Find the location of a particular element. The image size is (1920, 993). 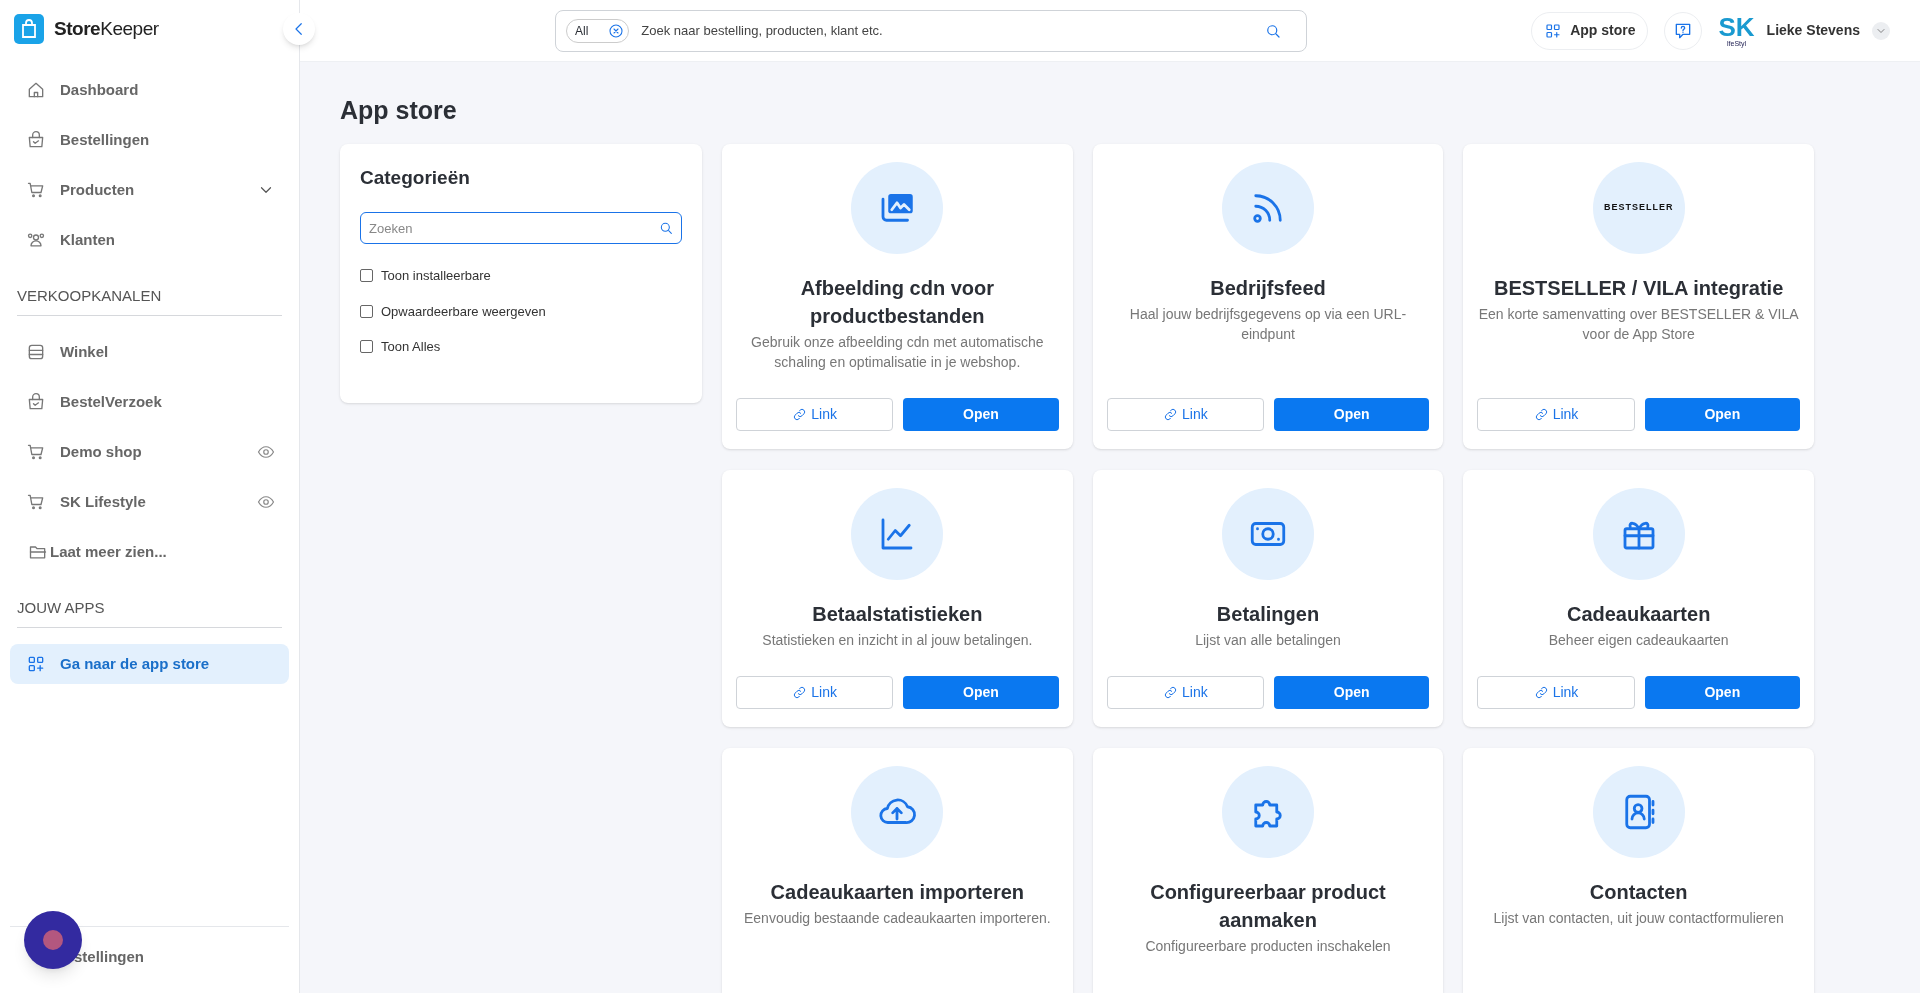

app-title: Cadeaukaarten is located at coordinates (1638, 614).